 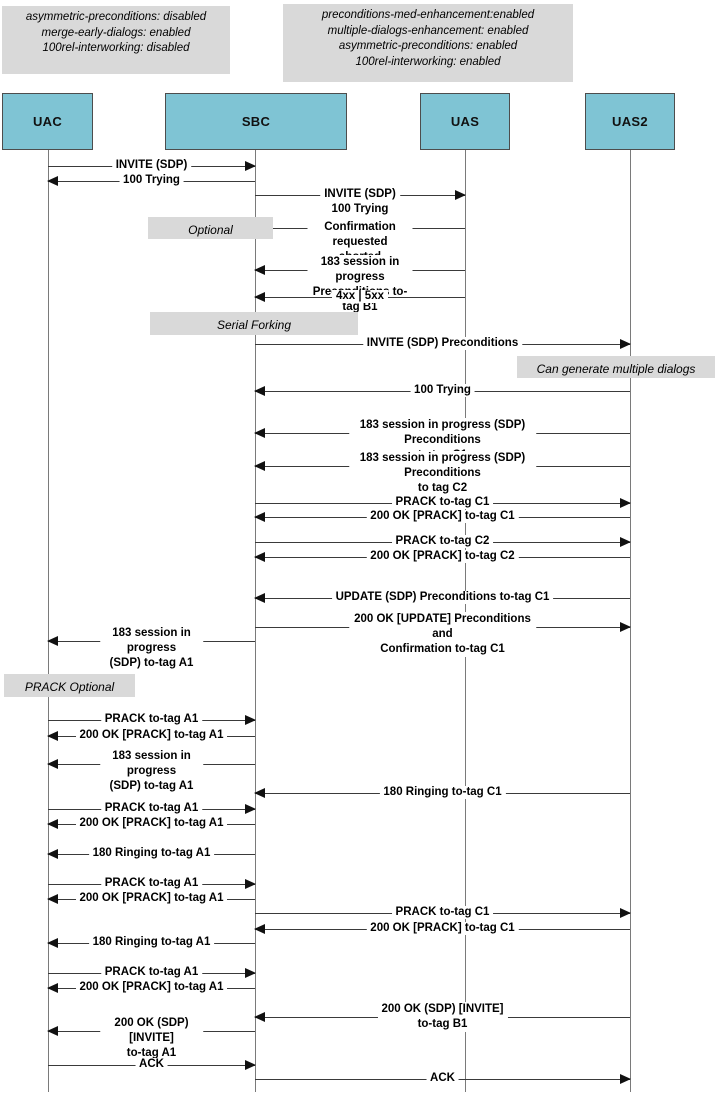 What do you see at coordinates (442, 1017) in the screenshot?
I see `message-label: 200 OK (SDP) [INVITE] to-tag B1` at bounding box center [442, 1017].